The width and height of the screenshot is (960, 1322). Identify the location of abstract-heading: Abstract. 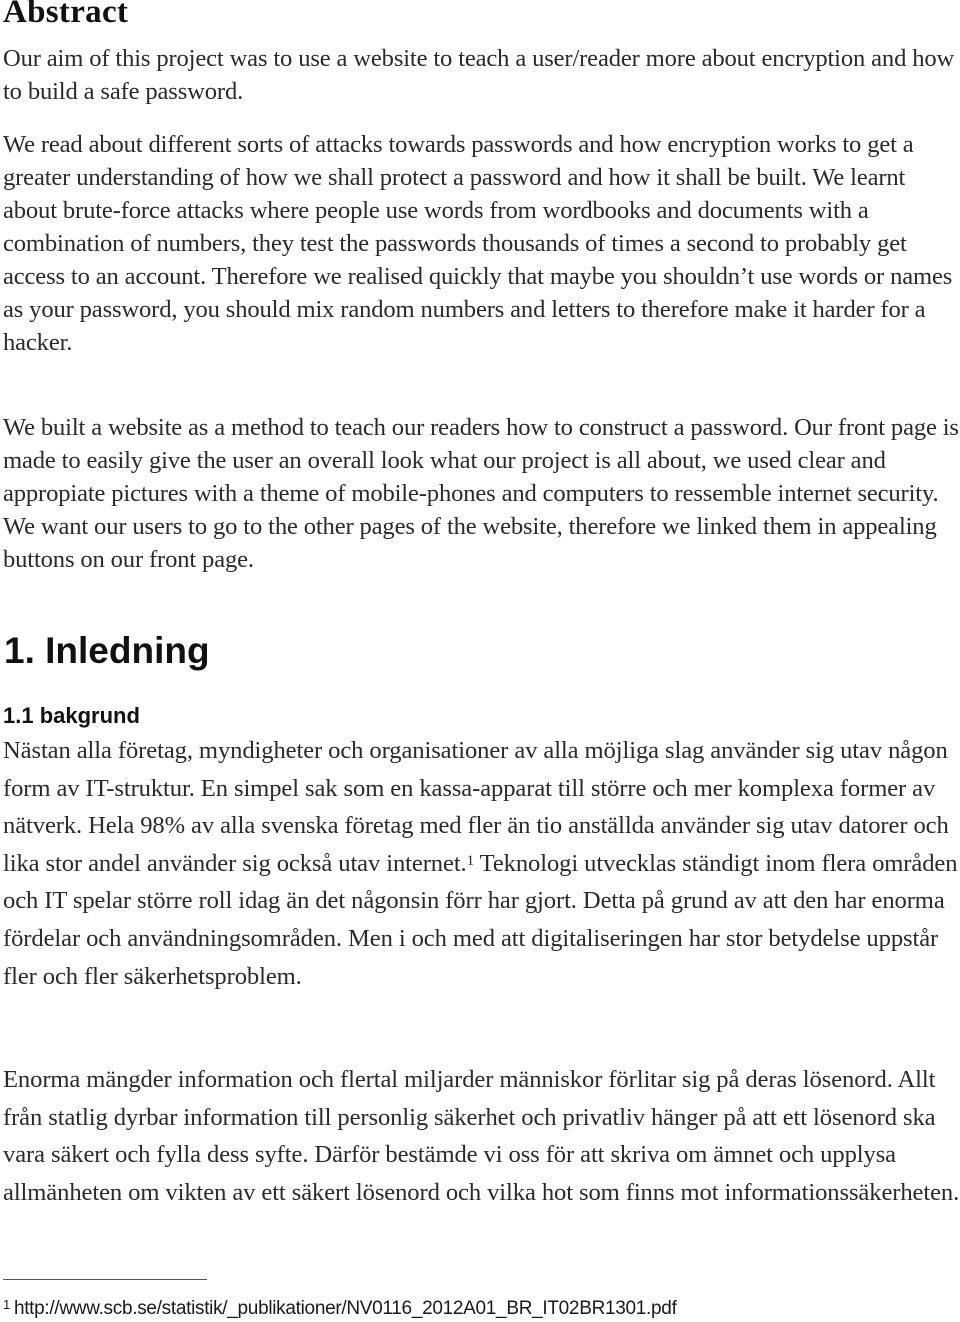
(66, 15).